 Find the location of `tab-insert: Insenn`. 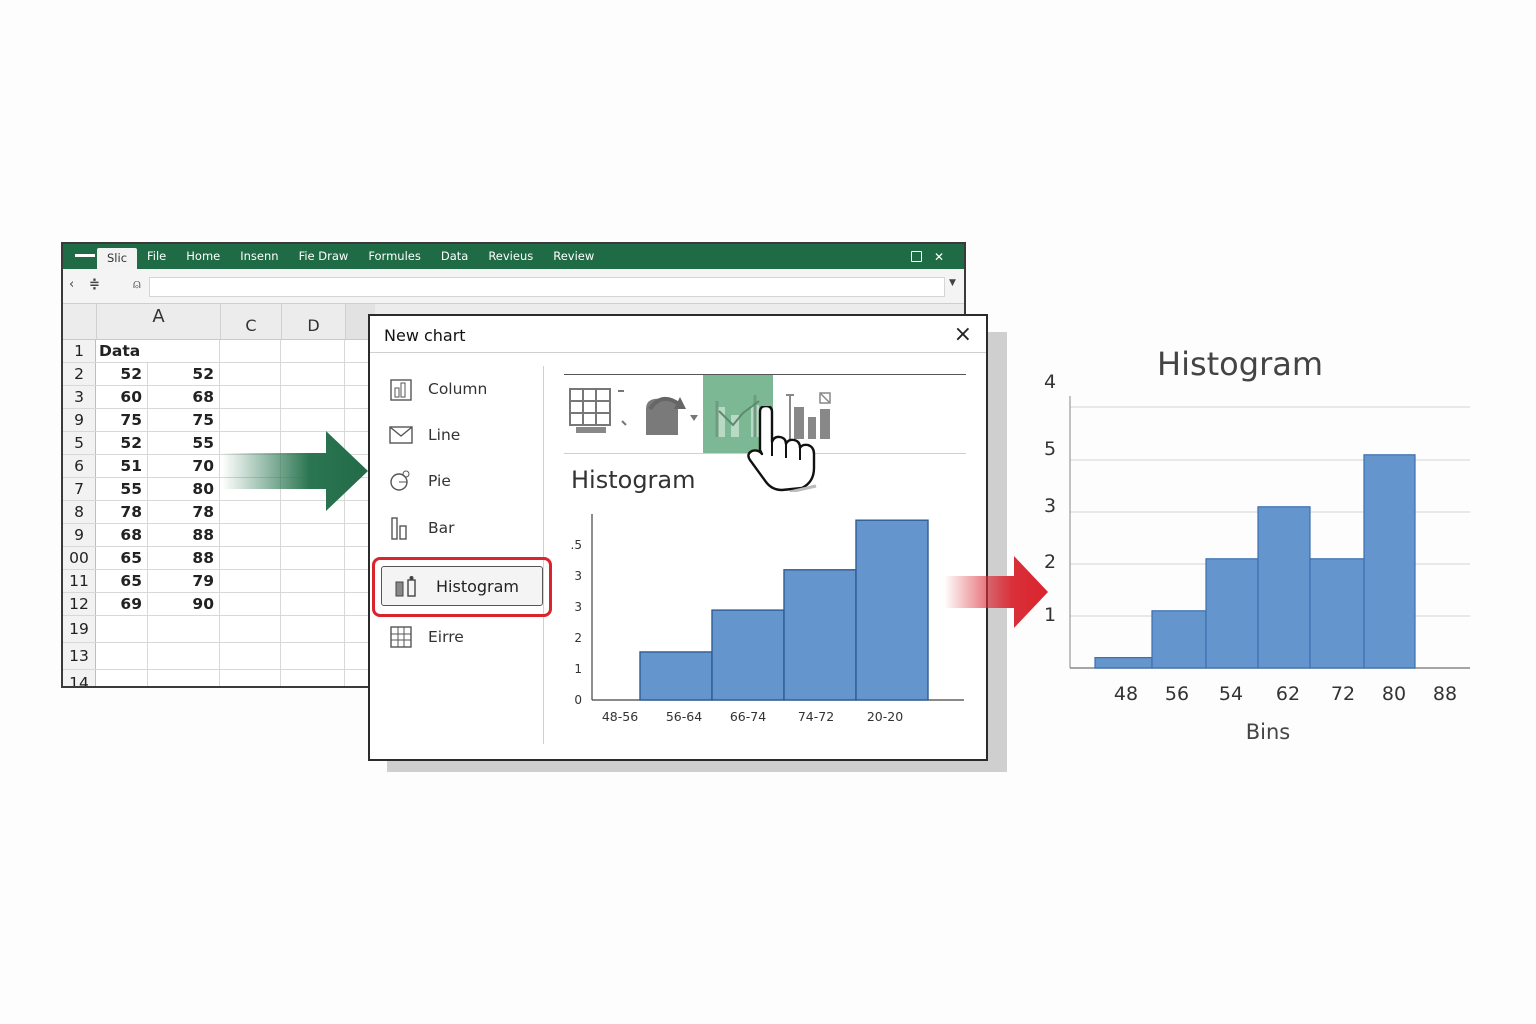

tab-insert: Insenn is located at coordinates (259, 256).